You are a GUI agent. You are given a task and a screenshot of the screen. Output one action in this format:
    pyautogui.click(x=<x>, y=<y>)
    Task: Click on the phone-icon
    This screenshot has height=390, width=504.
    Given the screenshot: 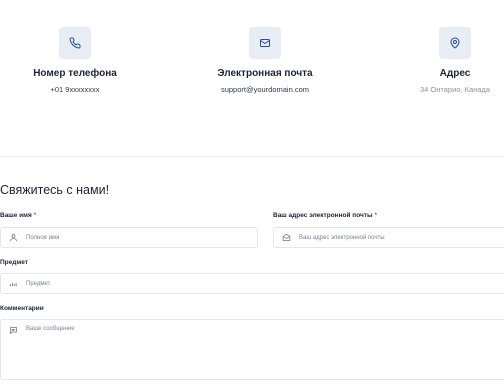 What is the action you would take?
    pyautogui.click(x=75, y=43)
    